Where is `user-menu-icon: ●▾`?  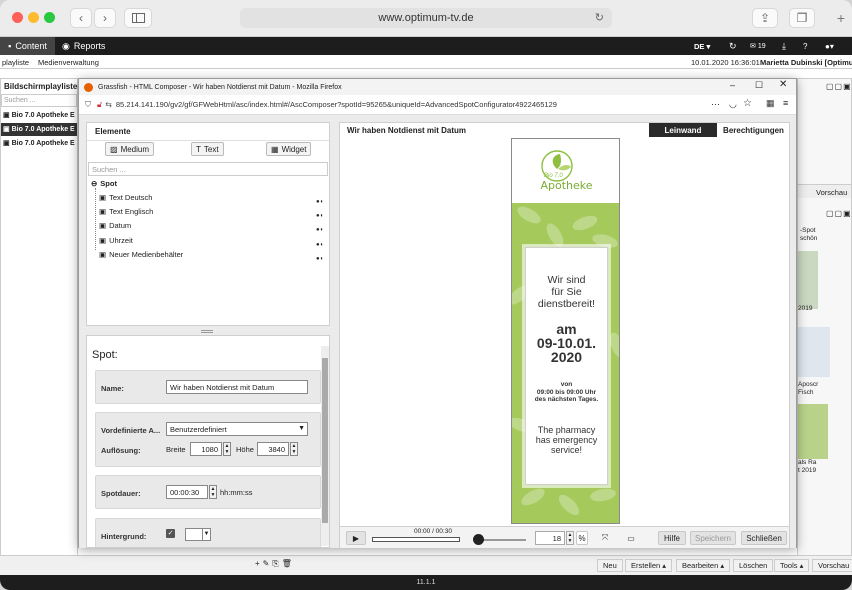
user-menu-icon: ●▾ is located at coordinates (829, 46).